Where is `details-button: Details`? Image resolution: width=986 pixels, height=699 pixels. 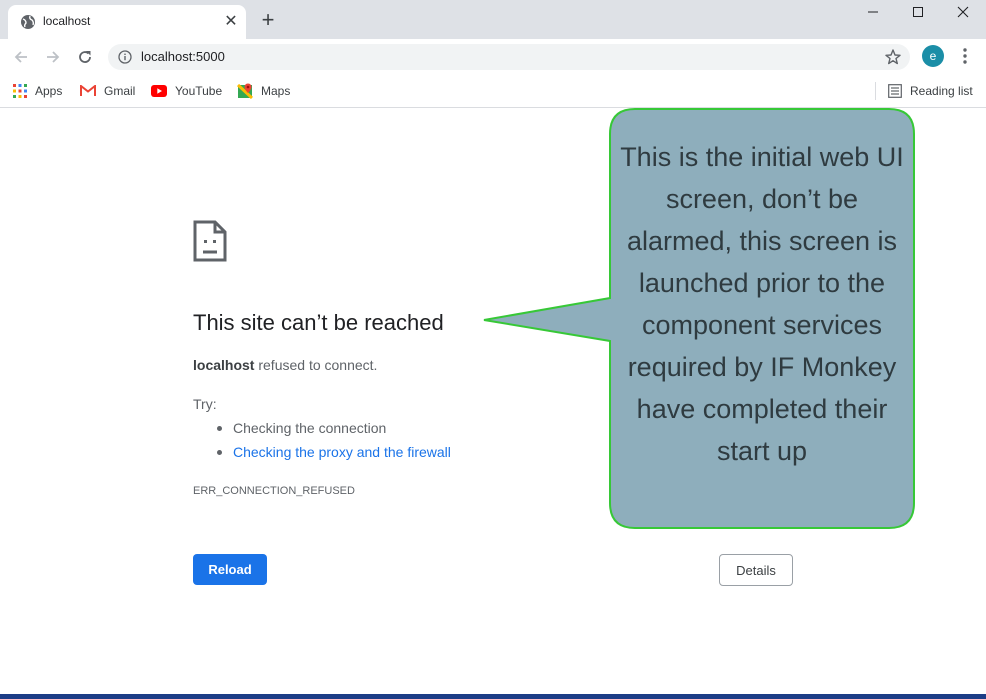
details-button: Details is located at coordinates (756, 570).